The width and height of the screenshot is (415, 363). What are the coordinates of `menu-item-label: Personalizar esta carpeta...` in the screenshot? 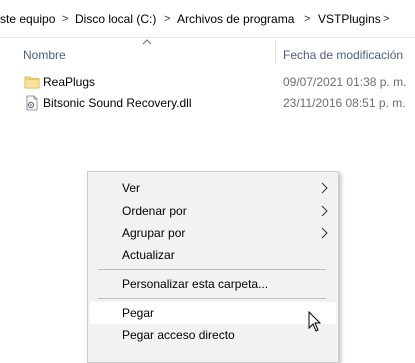 It's located at (195, 284).